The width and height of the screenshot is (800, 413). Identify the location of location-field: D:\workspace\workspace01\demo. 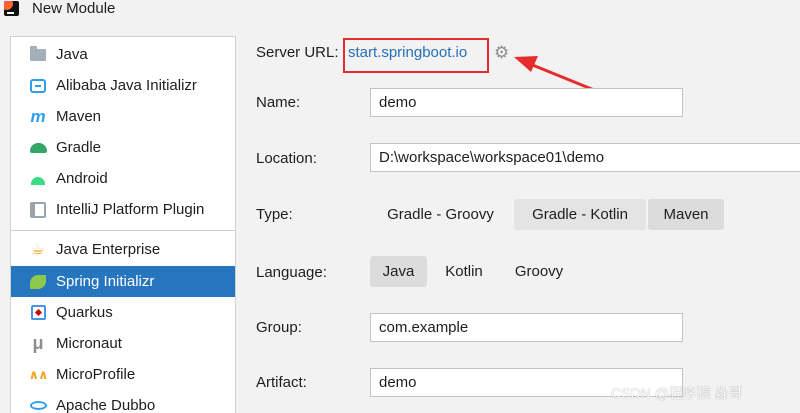
(585, 157).